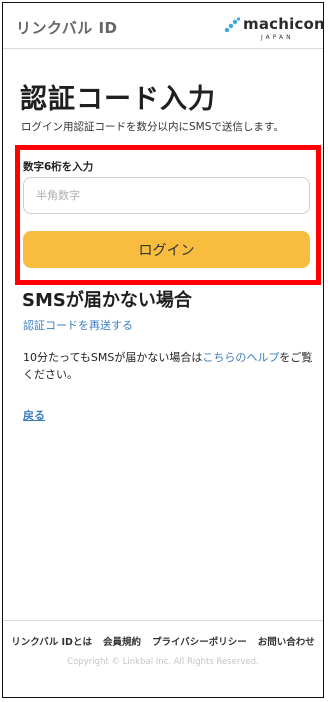 The height and width of the screenshot is (702, 328). What do you see at coordinates (240, 357) in the screenshot?
I see `help-link: こちらのヘルプ` at bounding box center [240, 357].